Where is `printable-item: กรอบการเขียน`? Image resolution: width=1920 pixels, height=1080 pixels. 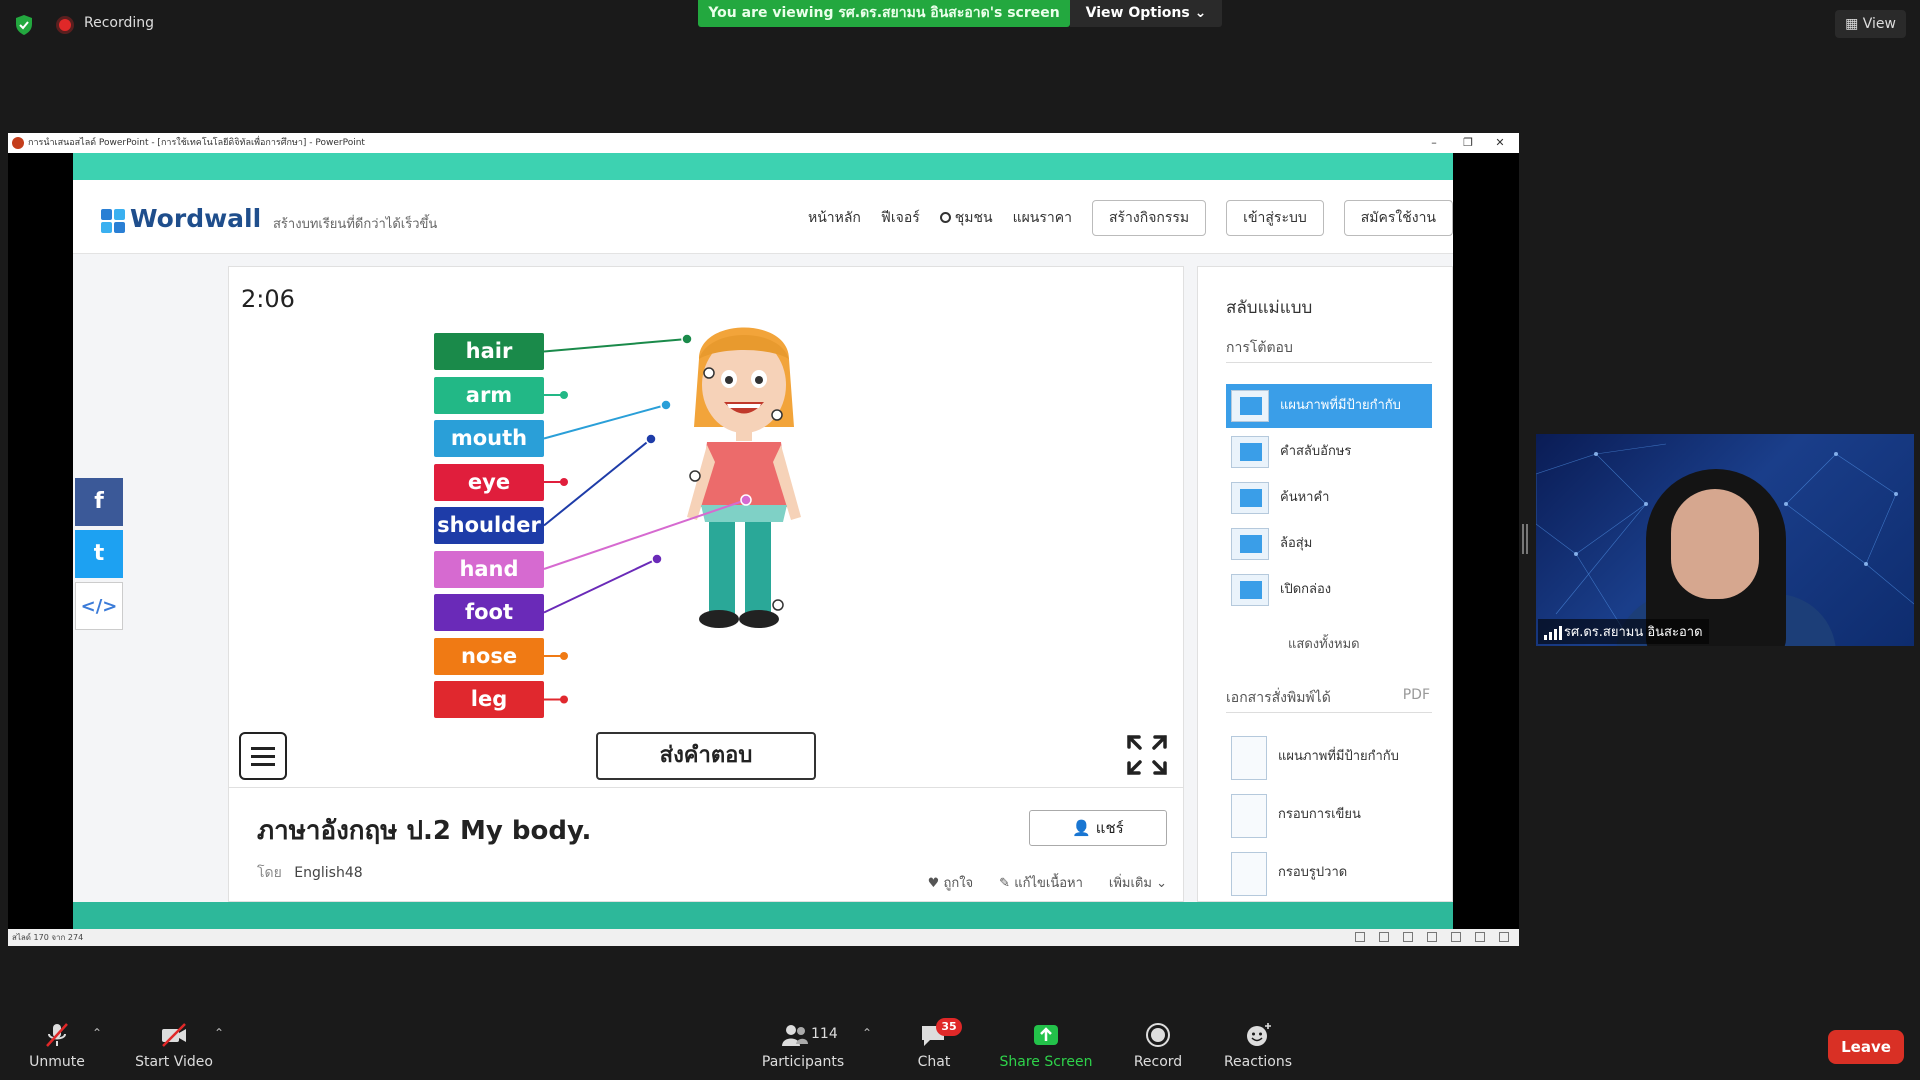
printable-item: กรอบการเขียน is located at coordinates (1329, 815).